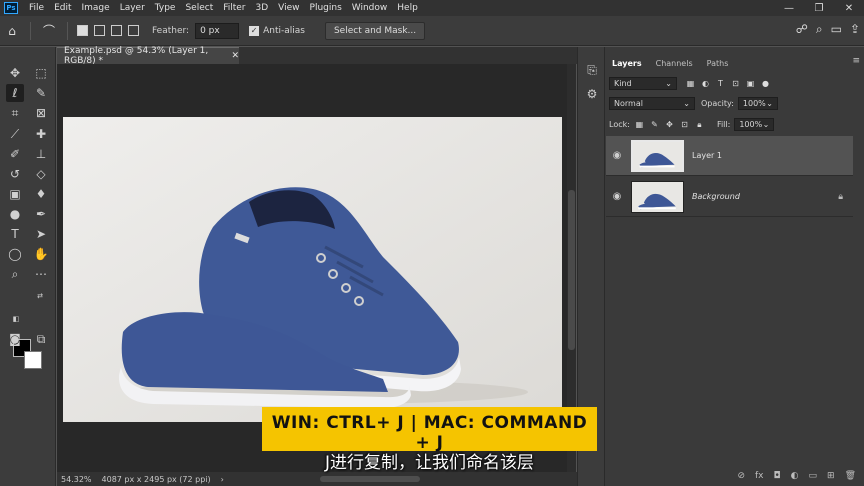  What do you see at coordinates (759, 476) in the screenshot?
I see `layer-style-icon: fx` at bounding box center [759, 476].